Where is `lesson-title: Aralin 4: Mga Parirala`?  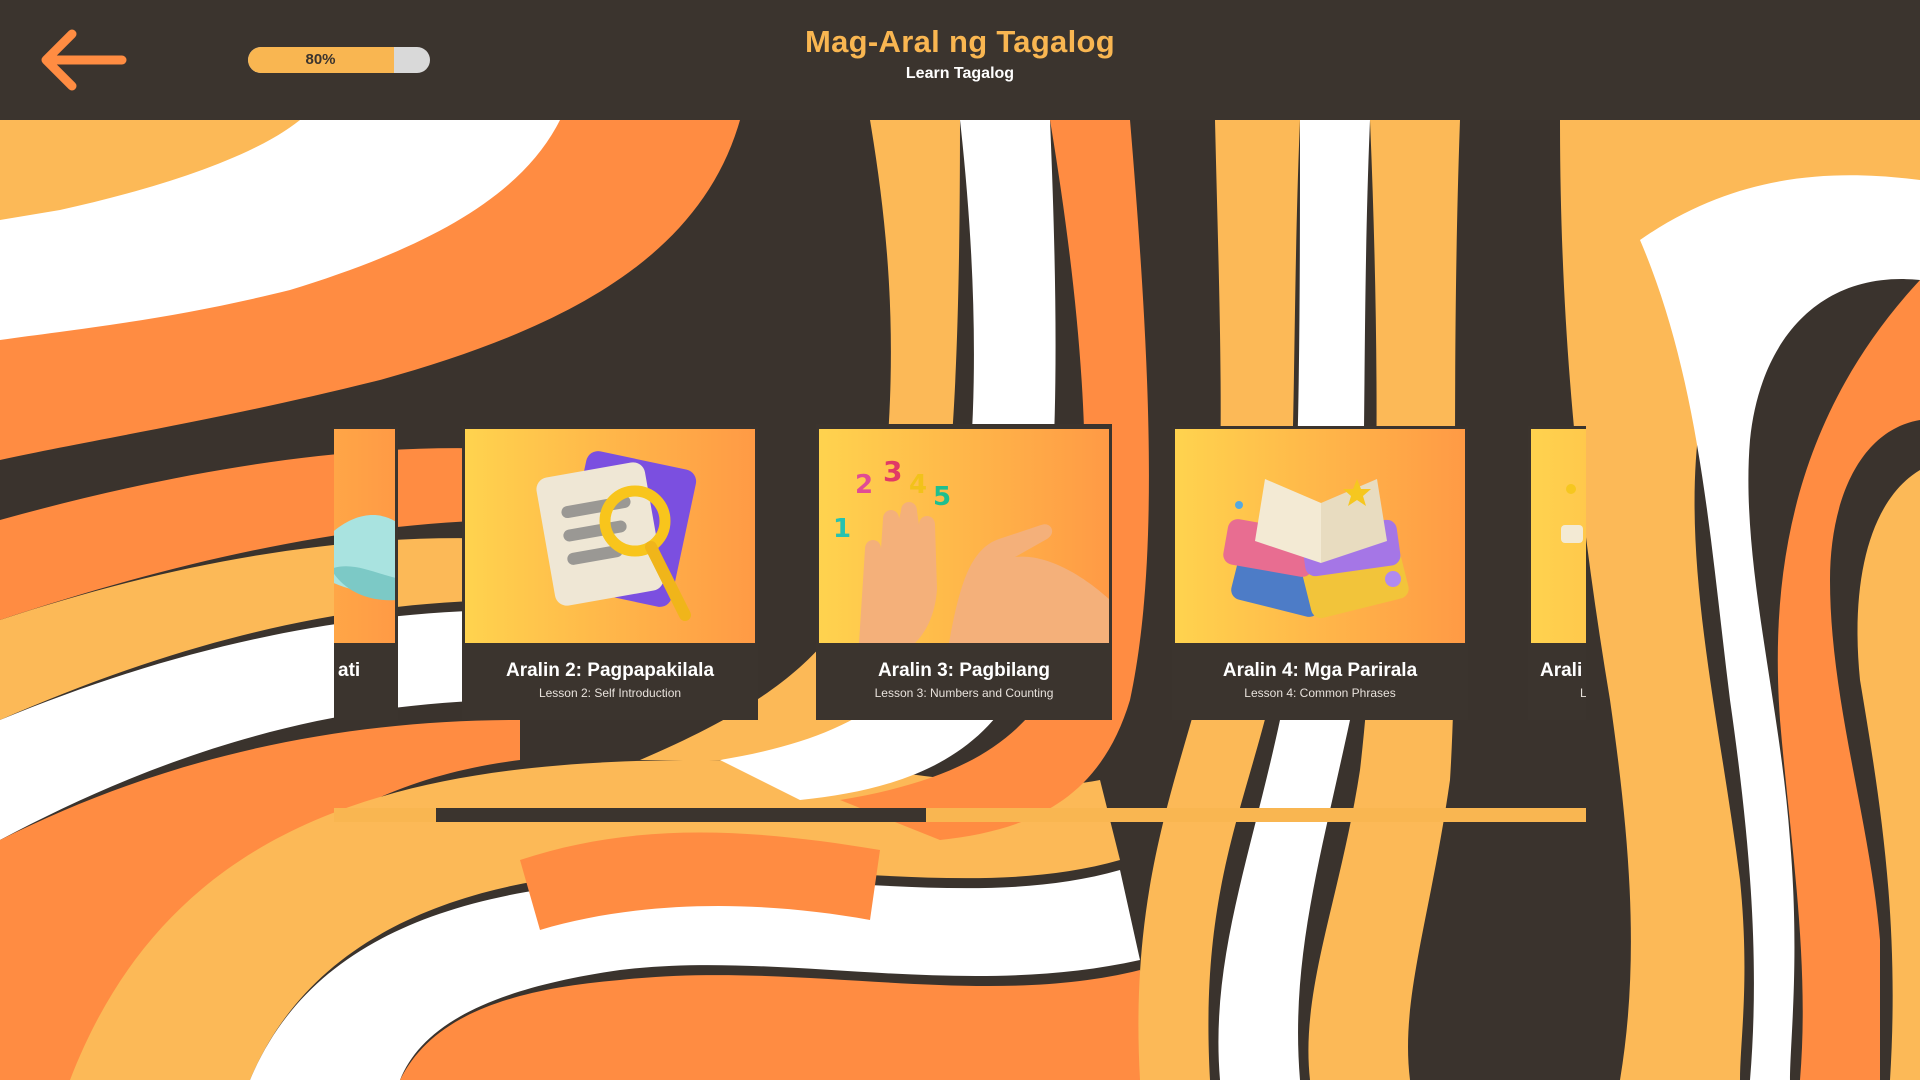
lesson-title: Aralin 4: Mga Parirala is located at coordinates (1320, 670).